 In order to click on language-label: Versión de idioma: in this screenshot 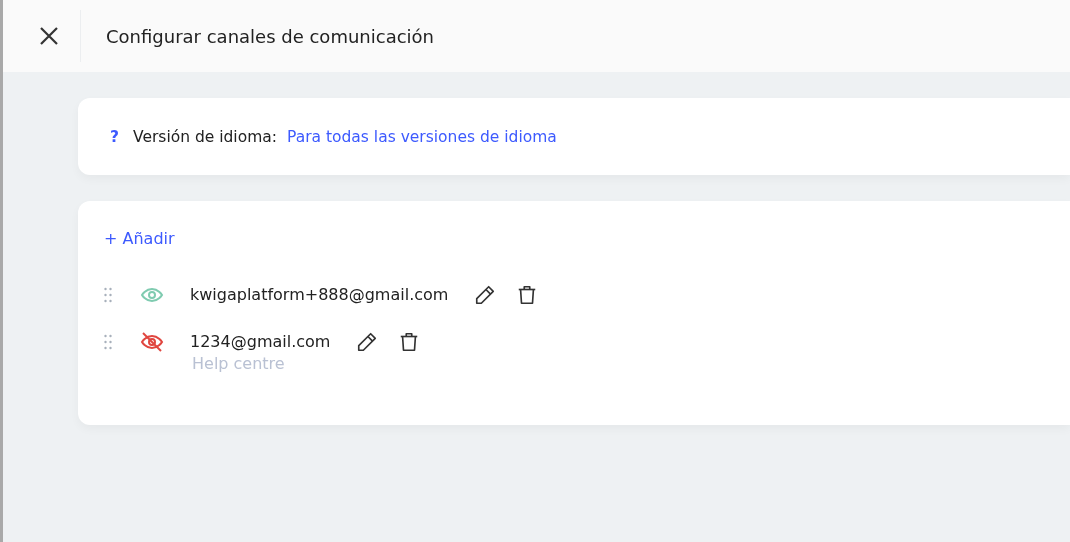, I will do `click(205, 136)`.